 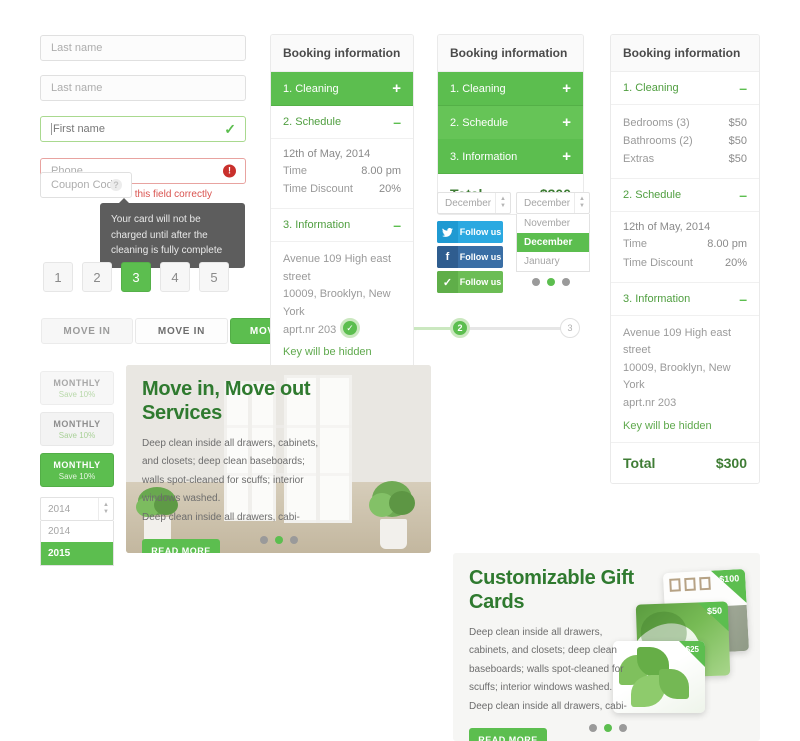 What do you see at coordinates (342, 53) in the screenshot?
I see `panel-1-title: Booking information` at bounding box center [342, 53].